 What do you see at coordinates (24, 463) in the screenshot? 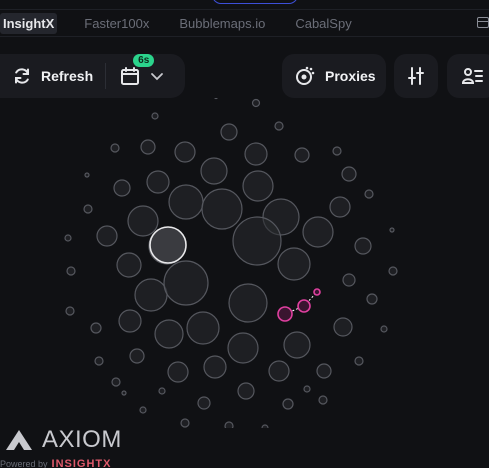
I see `powered-by-text: Powered by` at bounding box center [24, 463].